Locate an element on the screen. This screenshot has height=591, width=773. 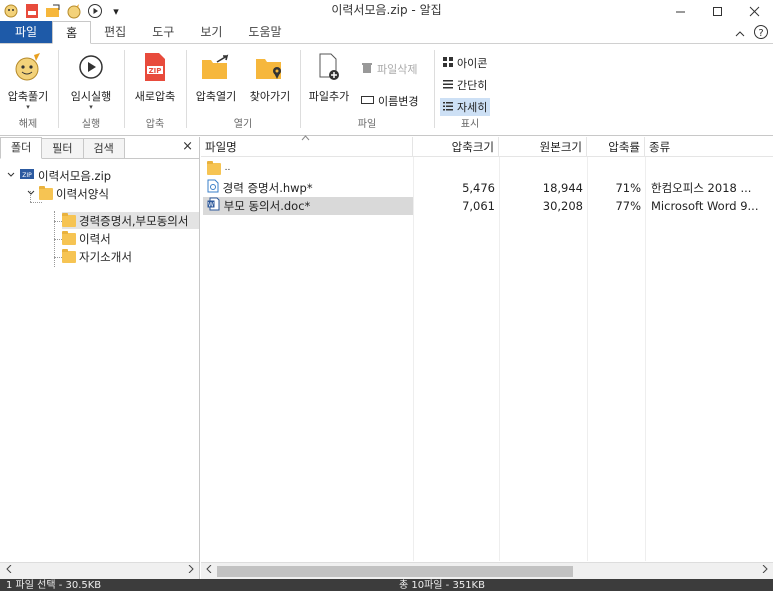
tab-home: 홈 is located at coordinates (72, 32).